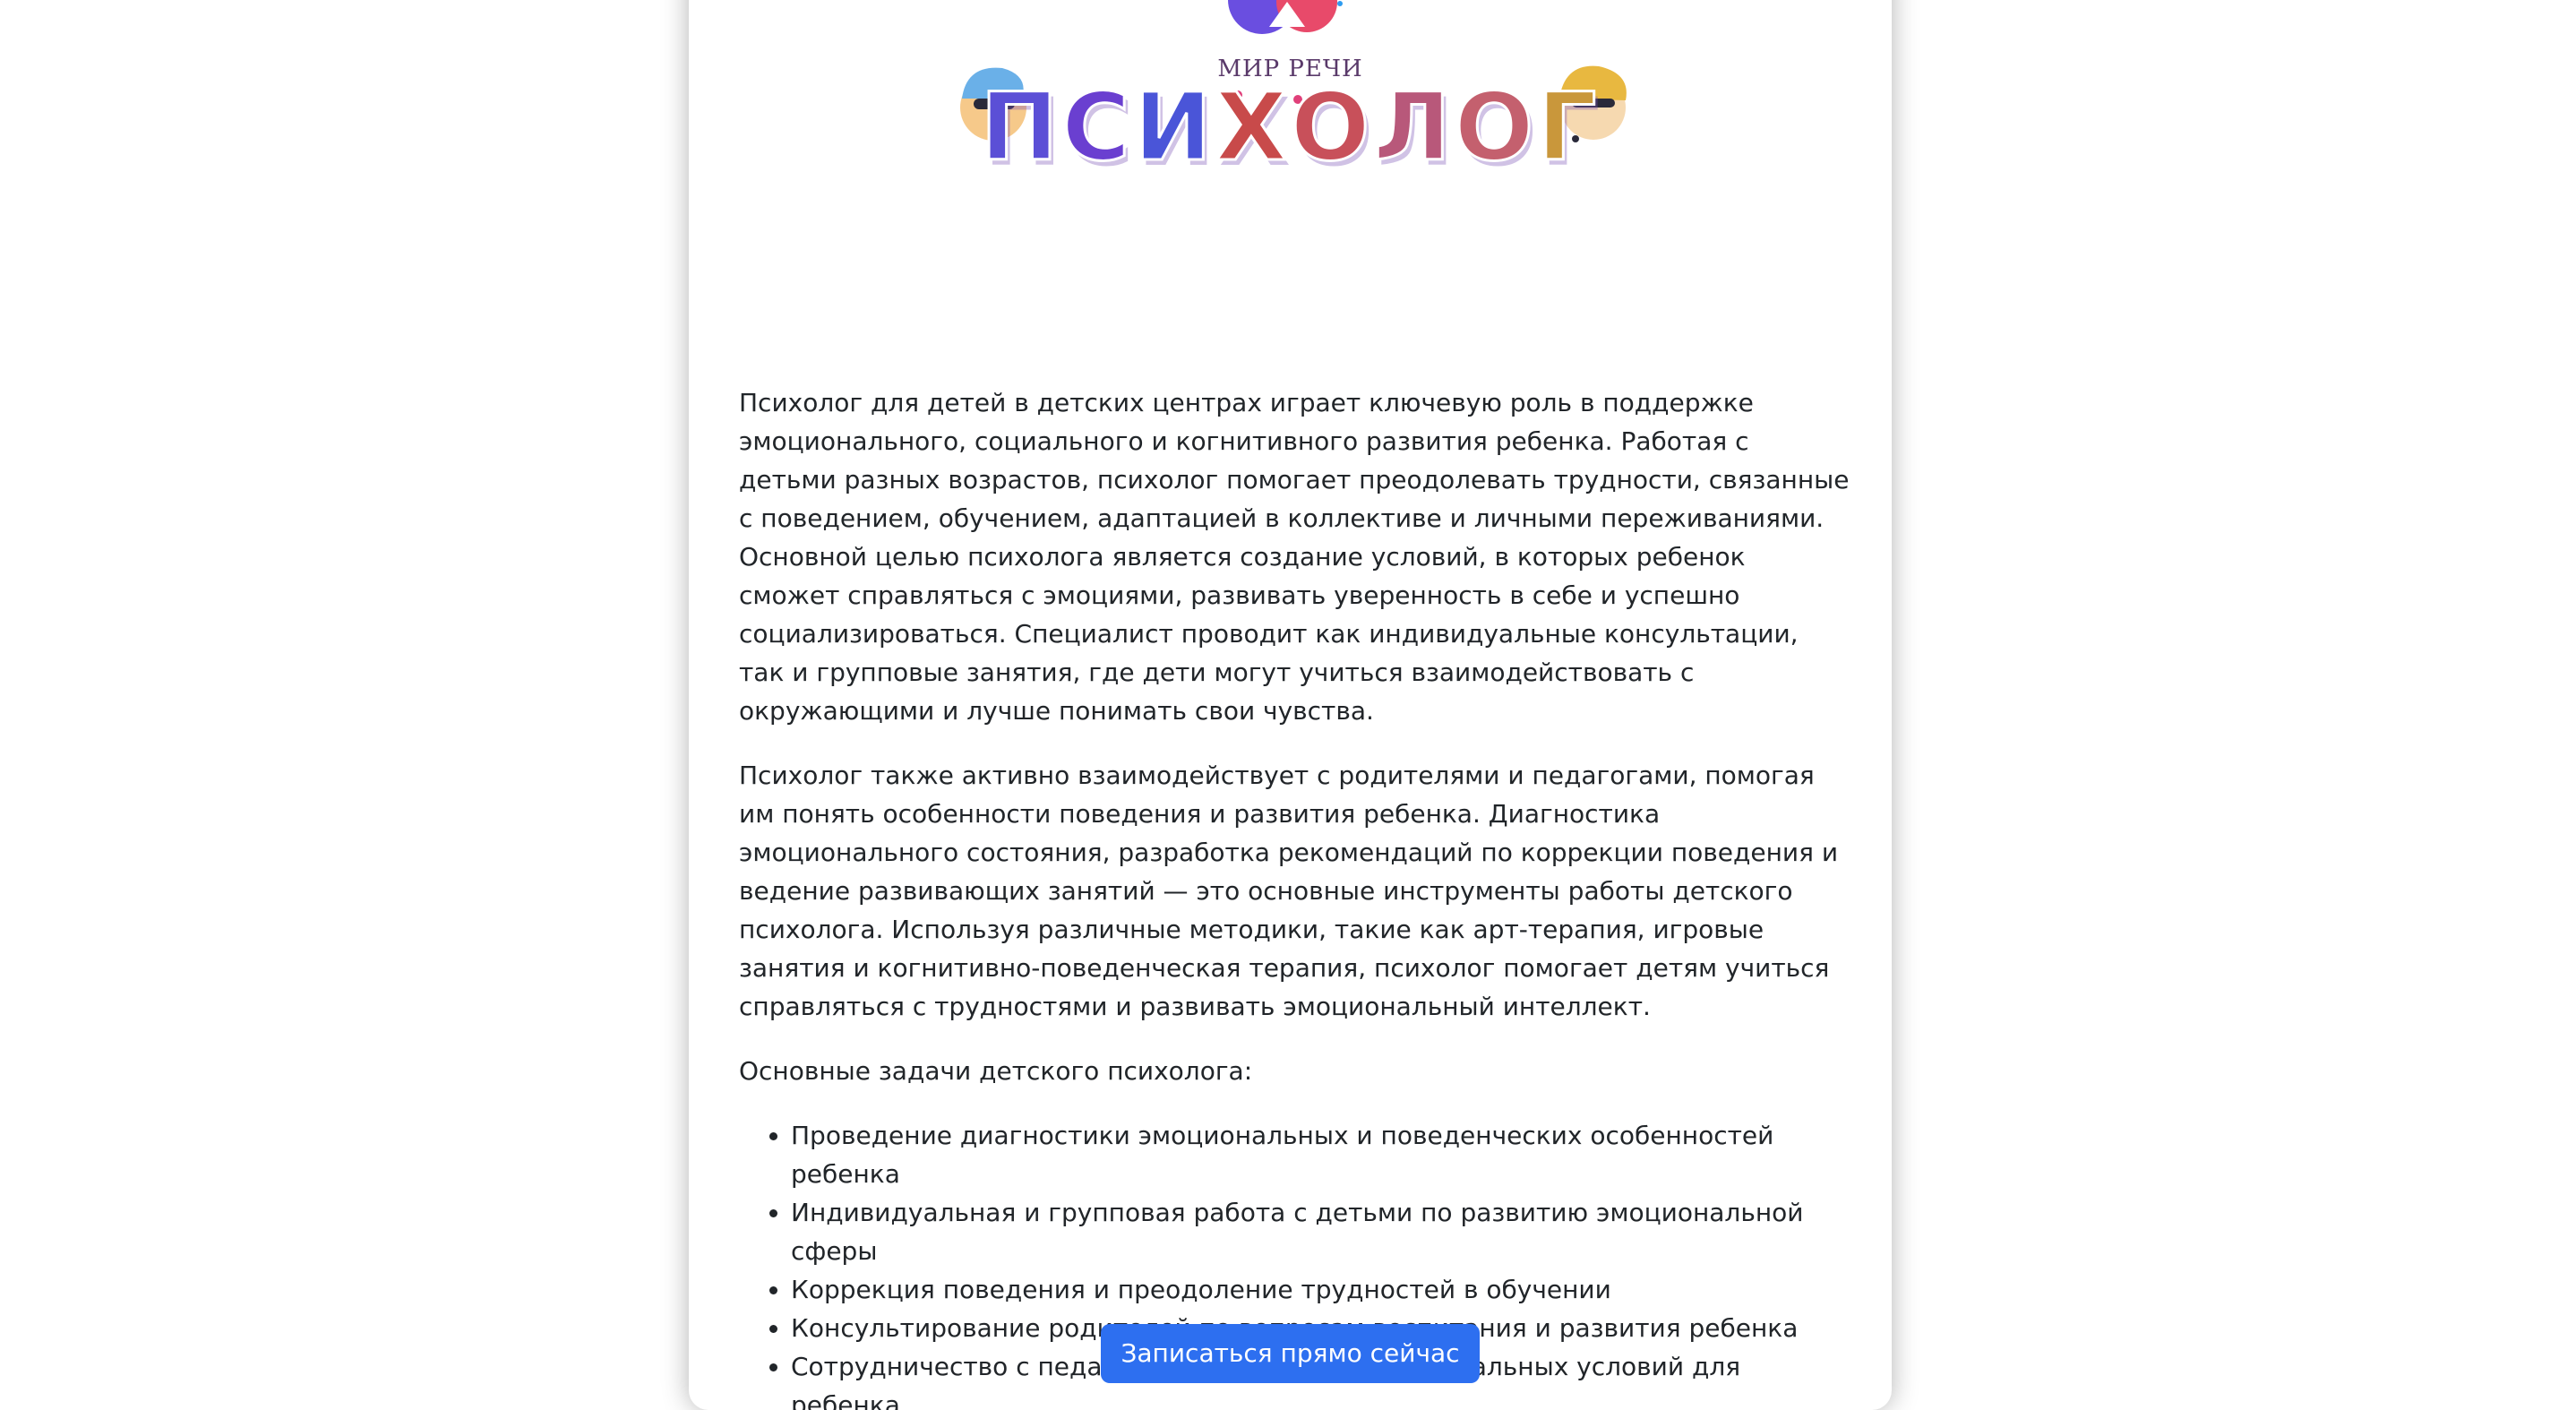 The height and width of the screenshot is (1410, 2576). What do you see at coordinates (1020, 128) in the screenshot?
I see `logo-letter: П` at bounding box center [1020, 128].